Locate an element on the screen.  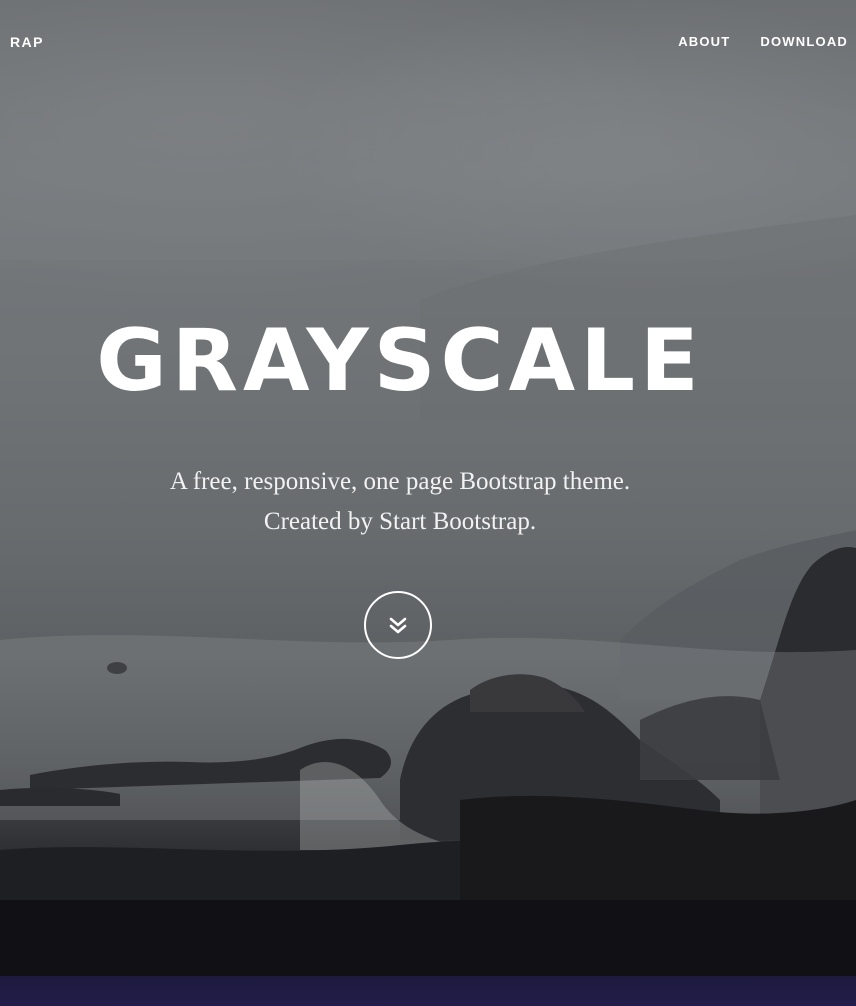
navbar-links: ABOUT DOWNLOAD is located at coordinates (763, 41).